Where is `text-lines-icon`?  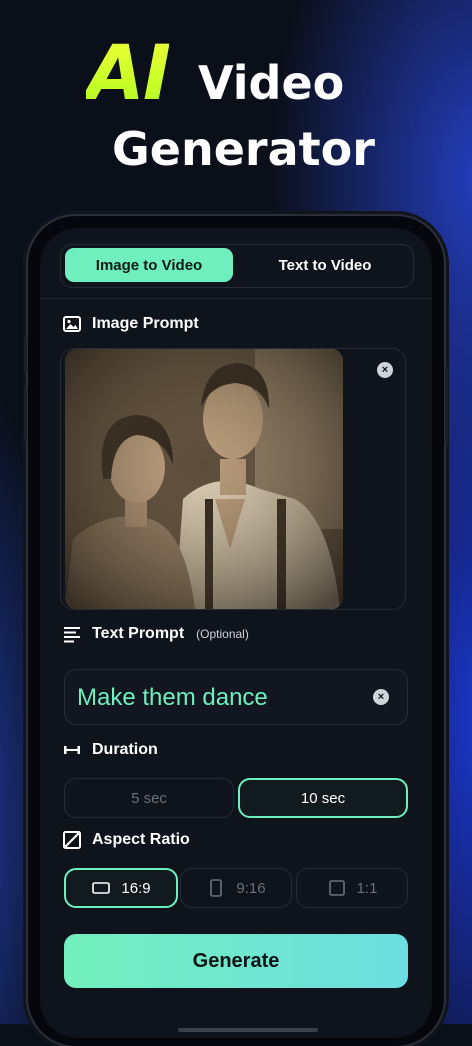 text-lines-icon is located at coordinates (72, 634).